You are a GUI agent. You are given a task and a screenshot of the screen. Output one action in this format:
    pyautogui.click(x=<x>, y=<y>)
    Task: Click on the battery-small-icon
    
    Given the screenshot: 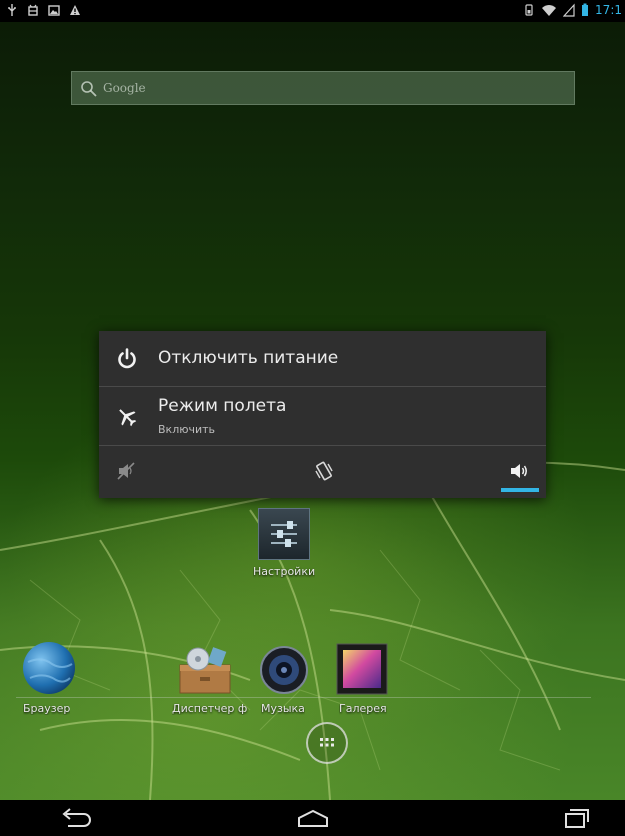 What is the action you would take?
    pyautogui.click(x=529, y=10)
    